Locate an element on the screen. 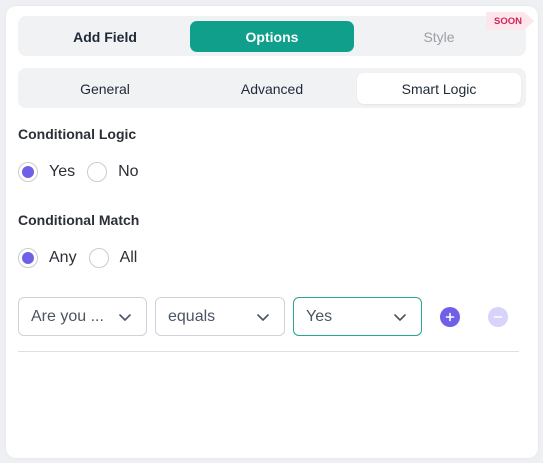 This screenshot has width=543, height=463. main-tabs: Add Field Options Style is located at coordinates (272, 36).